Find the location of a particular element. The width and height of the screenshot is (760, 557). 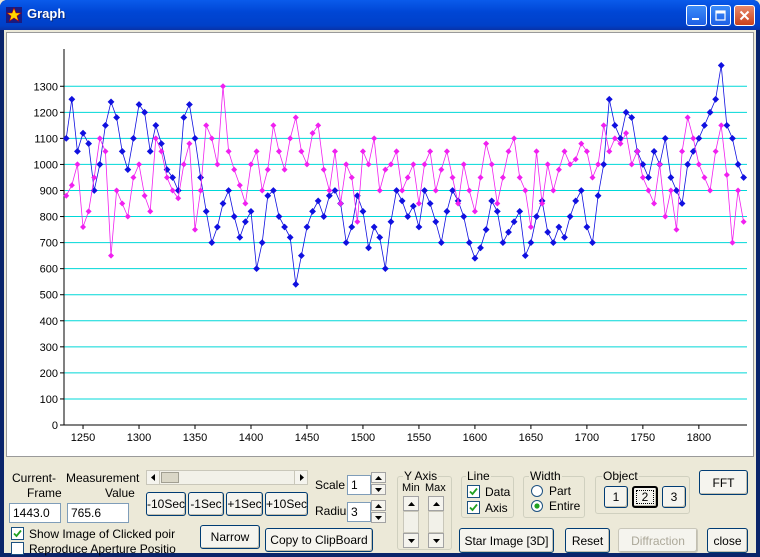

part-radio is located at coordinates (537, 491).